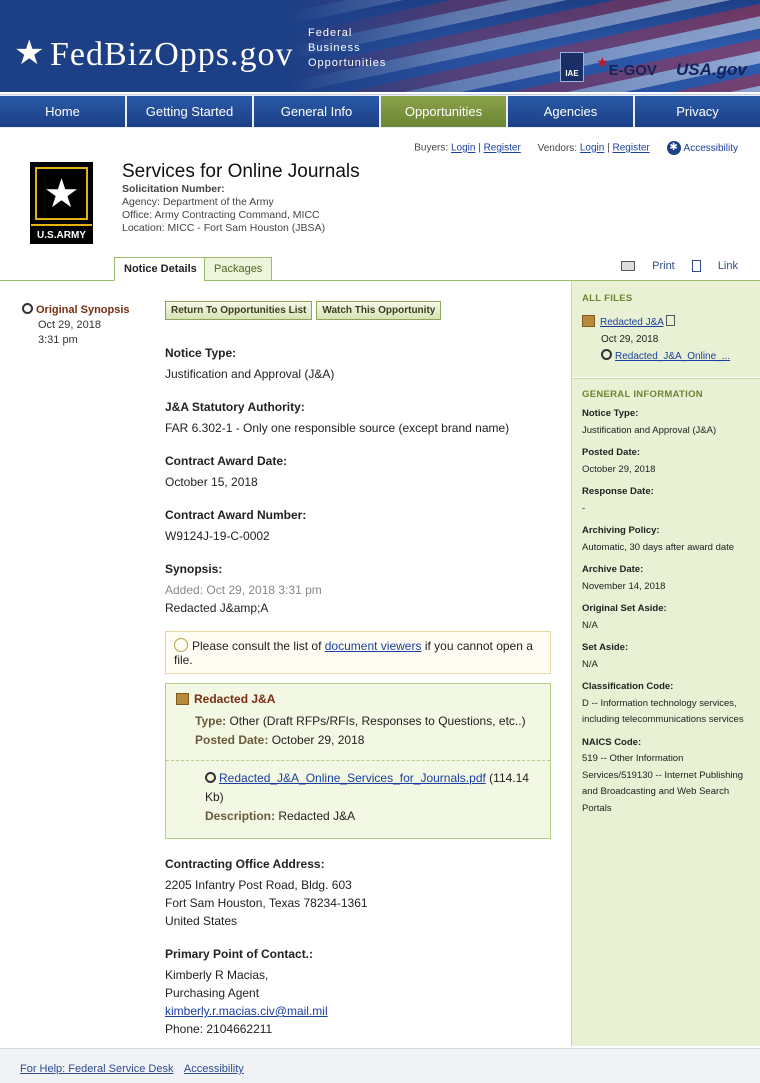 This screenshot has height=1083, width=760. I want to click on army-logo: ★ U.S.ARMY, so click(61, 203).